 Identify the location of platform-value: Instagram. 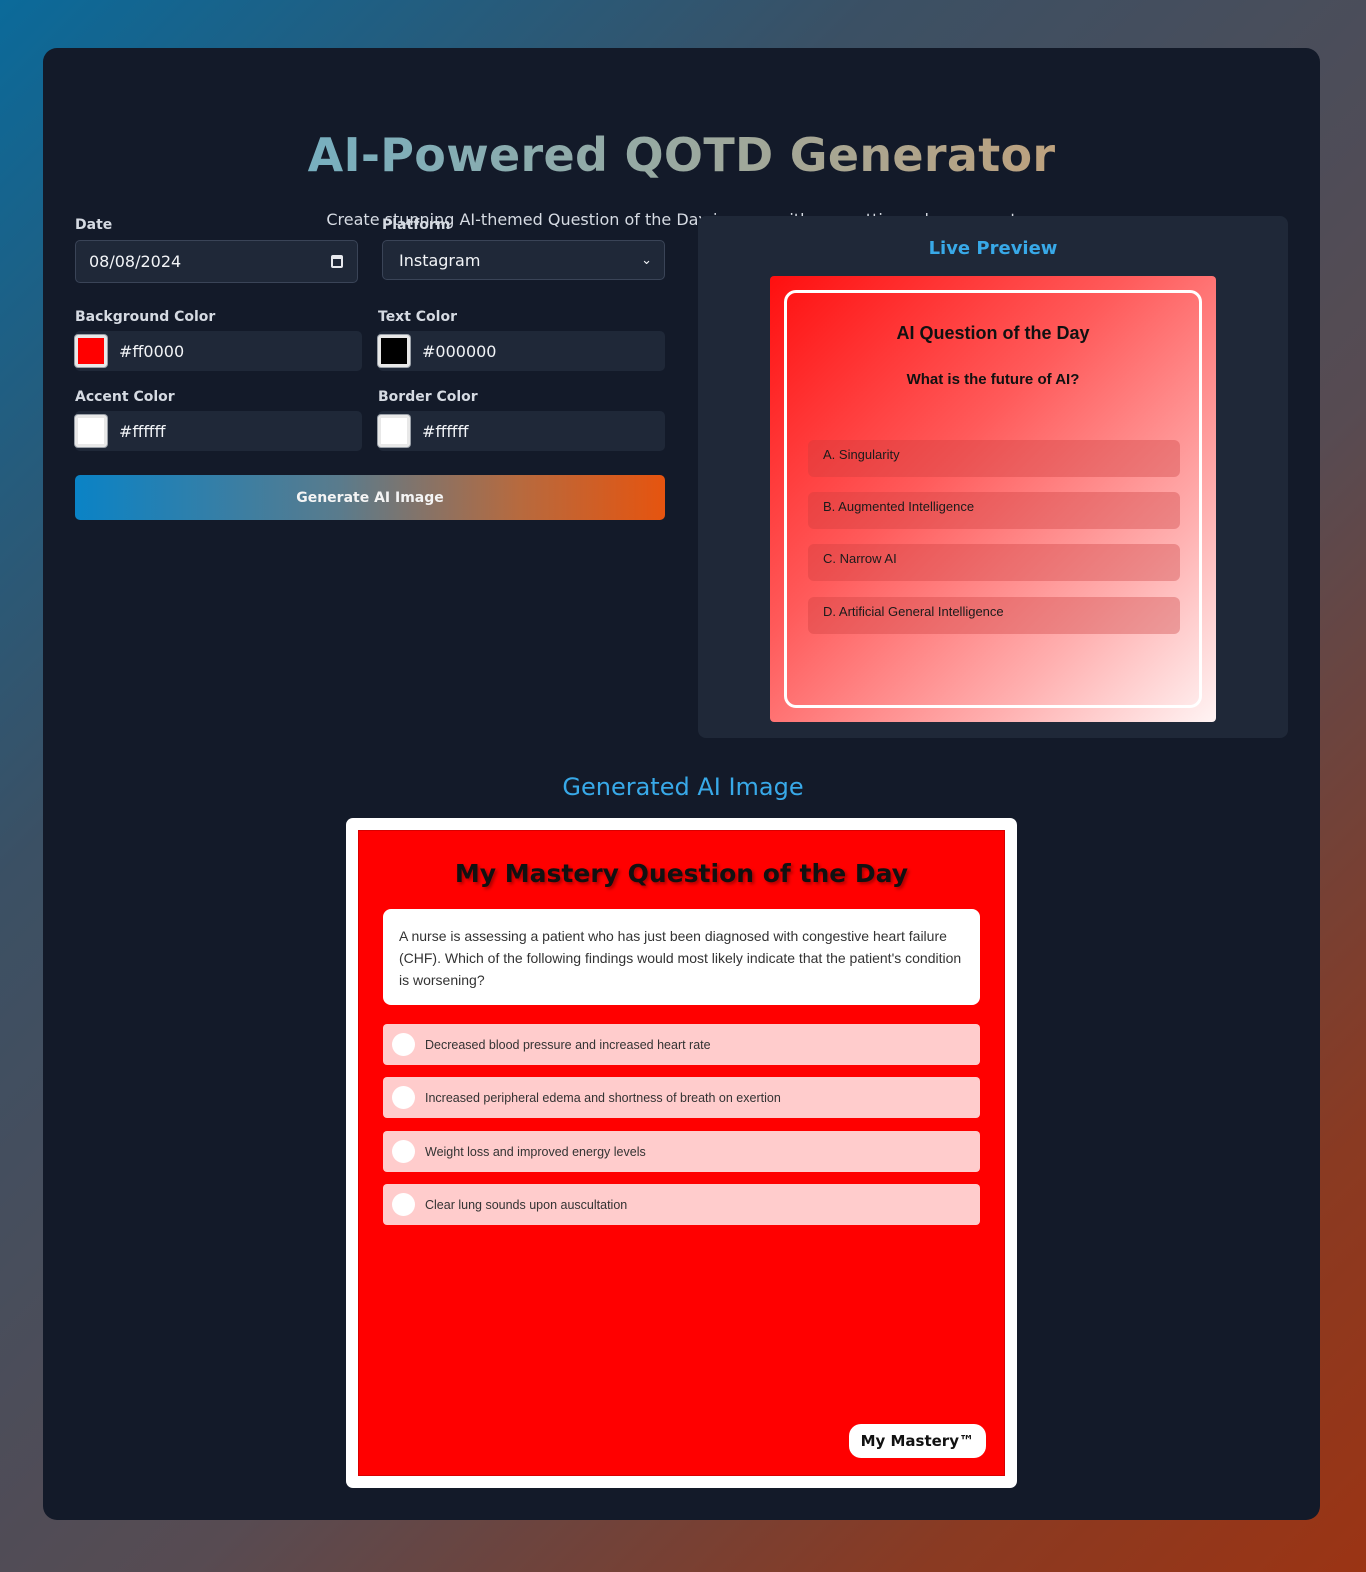
(440, 260).